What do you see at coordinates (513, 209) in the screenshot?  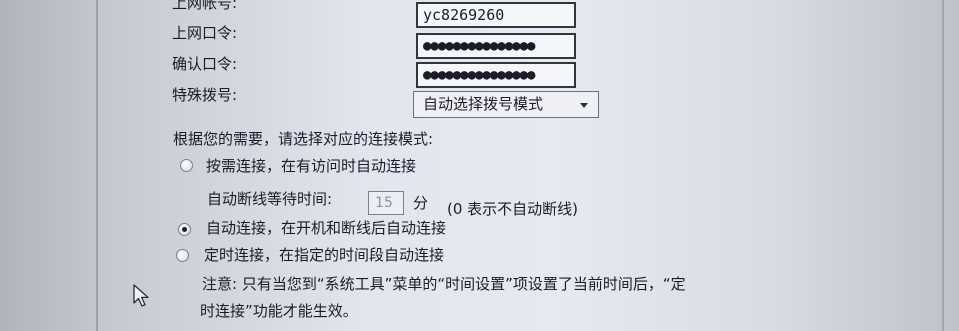 I see `wait-time-hint: (0 表示不自动断线)` at bounding box center [513, 209].